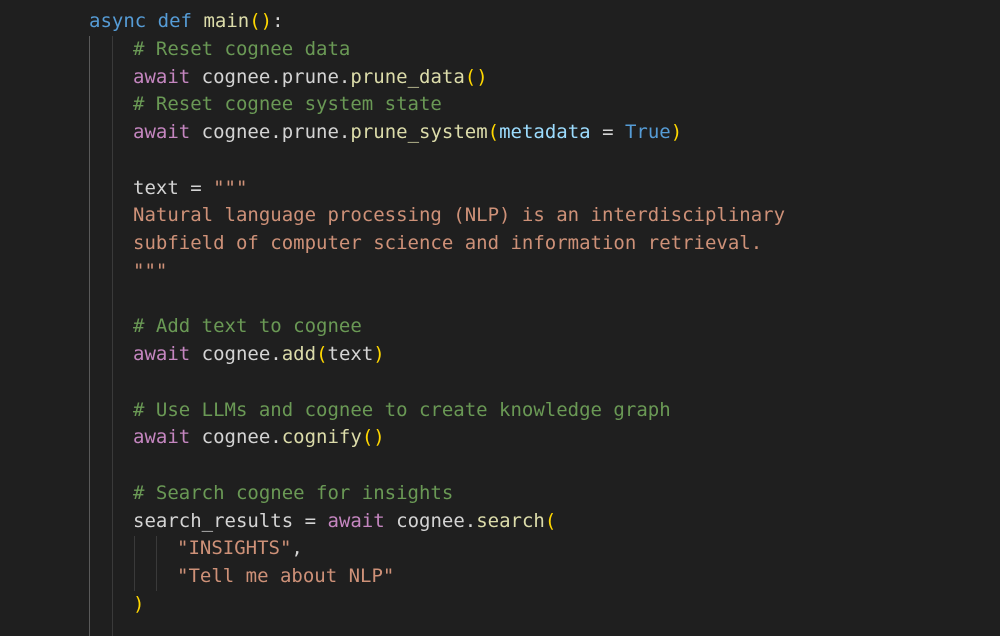  What do you see at coordinates (299, 354) in the screenshot?
I see `code-token: add` at bounding box center [299, 354].